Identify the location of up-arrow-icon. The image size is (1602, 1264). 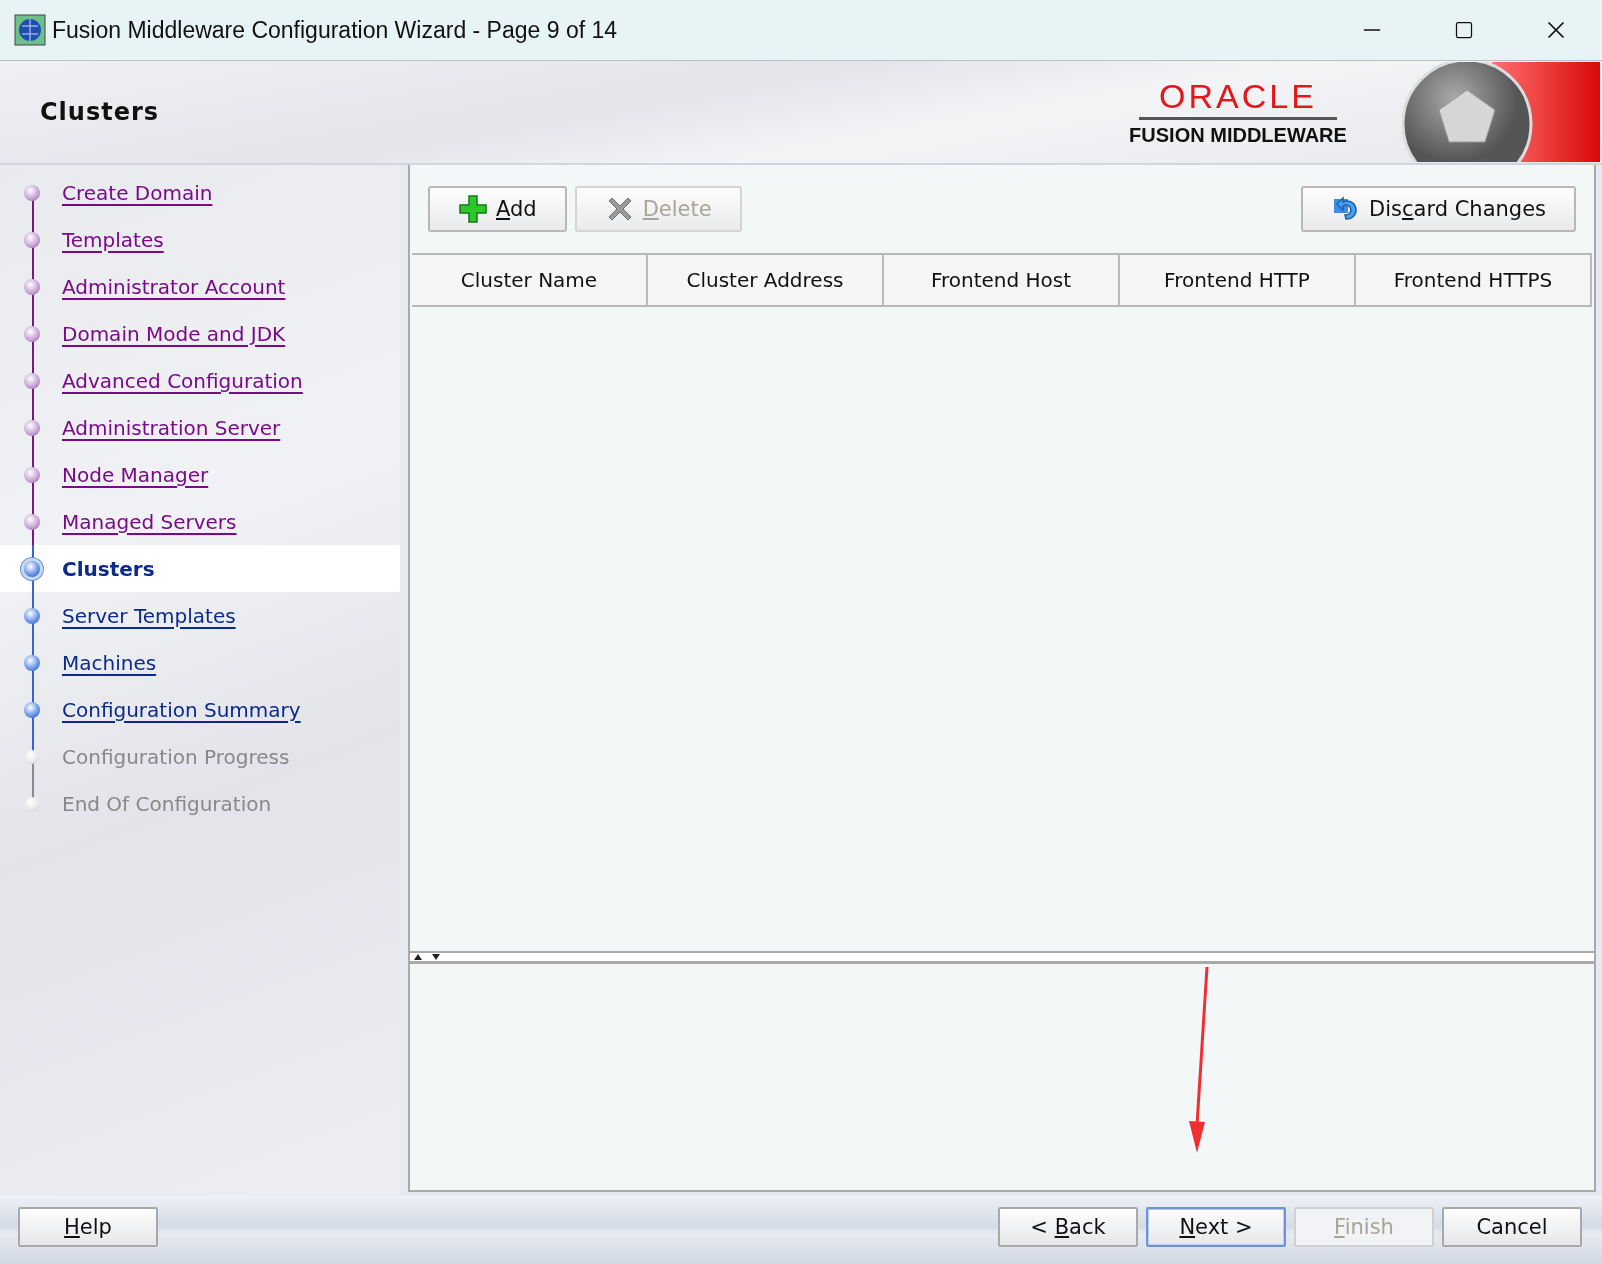
(418, 957).